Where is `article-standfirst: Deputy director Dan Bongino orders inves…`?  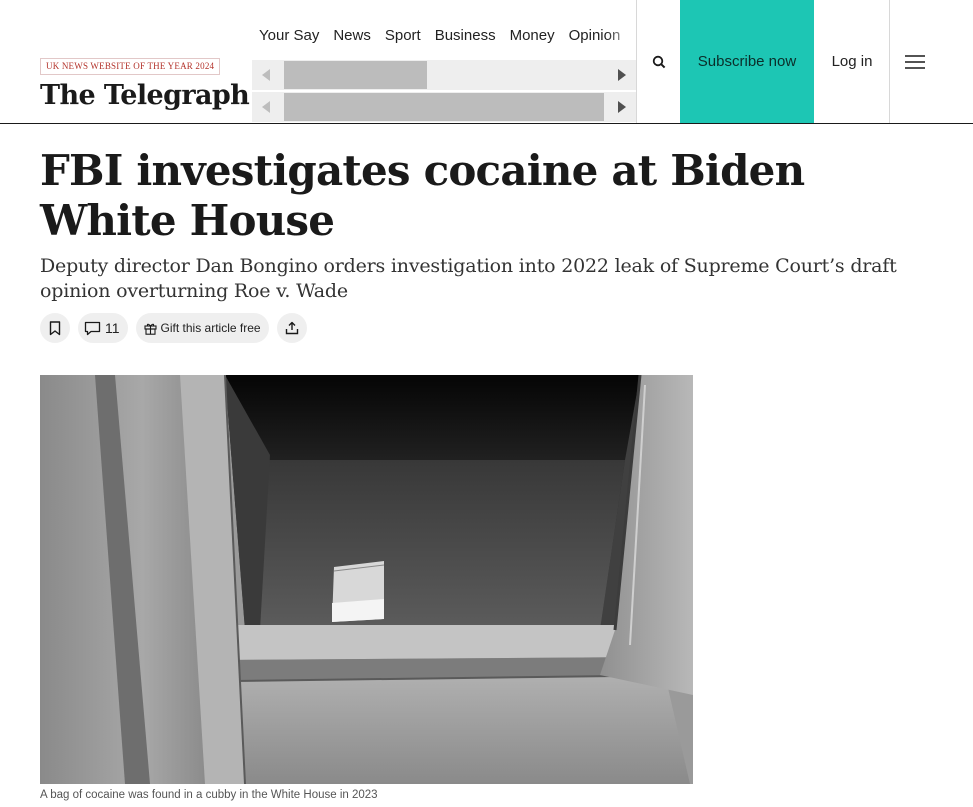 article-standfirst: Deputy director Dan Bongino orders inves… is located at coordinates (468, 278).